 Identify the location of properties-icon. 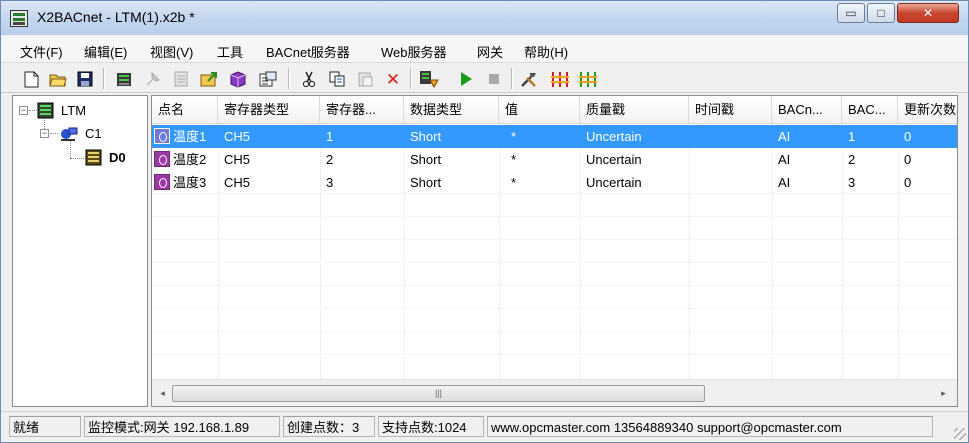
(268, 79).